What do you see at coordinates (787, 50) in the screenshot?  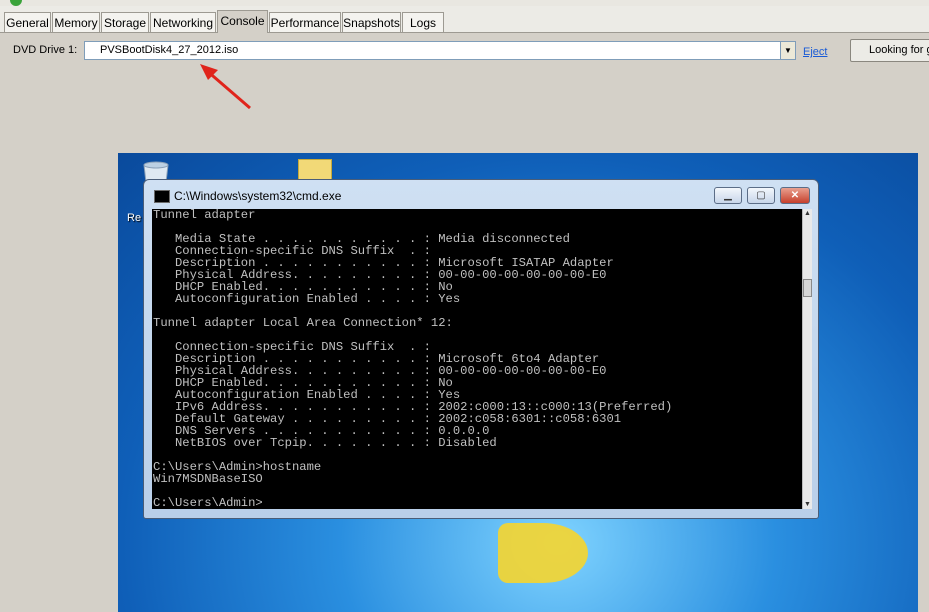 I see `dropdown-arrow-icon: ▼` at bounding box center [787, 50].